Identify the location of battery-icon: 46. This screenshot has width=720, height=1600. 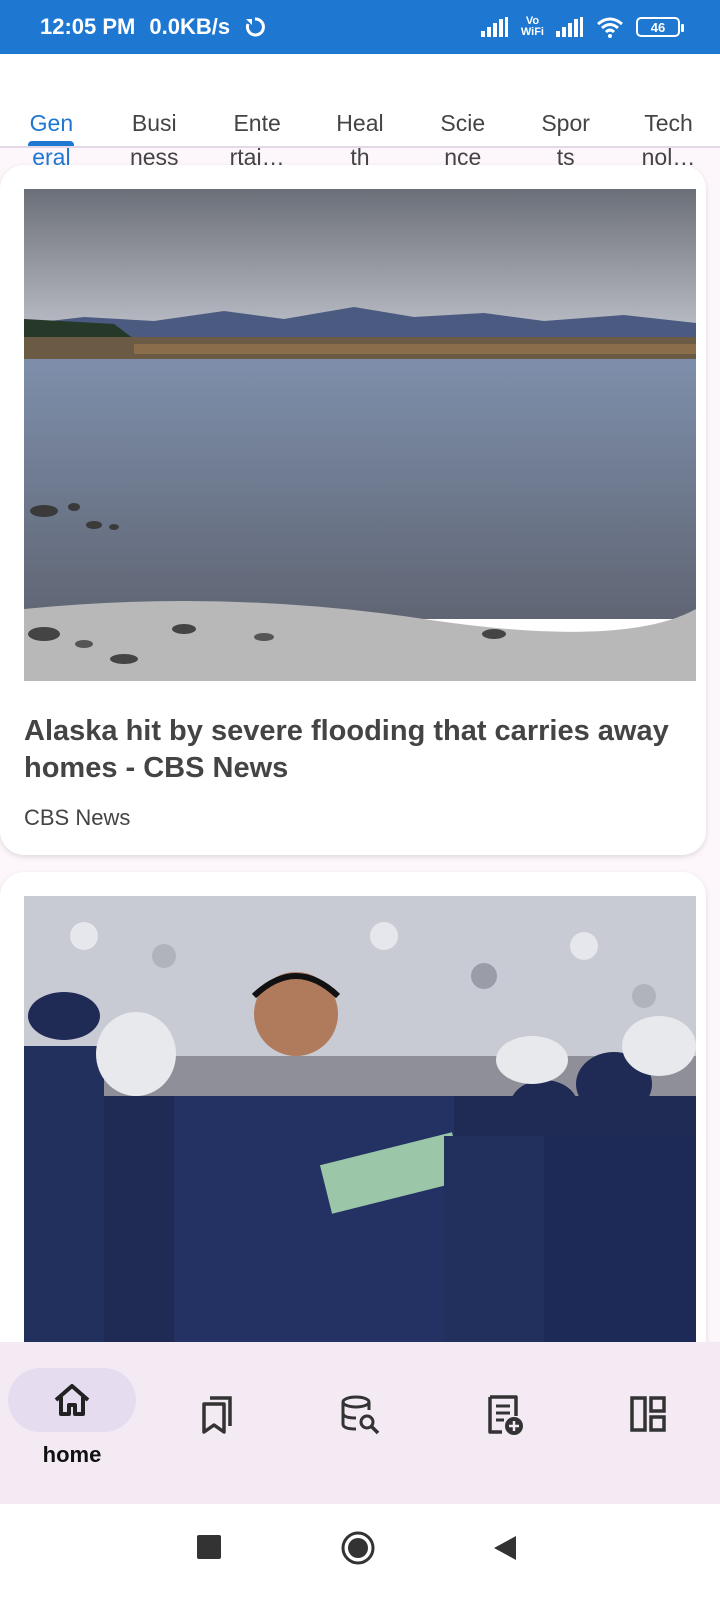
(660, 27).